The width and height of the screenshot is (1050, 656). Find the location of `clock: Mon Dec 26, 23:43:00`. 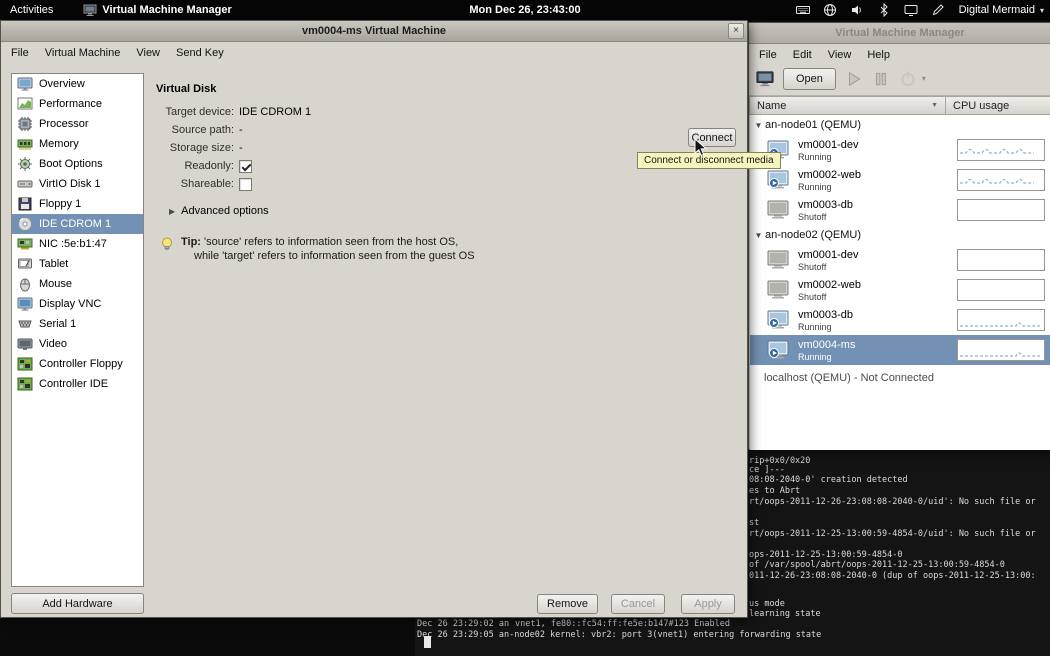

clock: Mon Dec 26, 23:43:00 is located at coordinates (524, 10).